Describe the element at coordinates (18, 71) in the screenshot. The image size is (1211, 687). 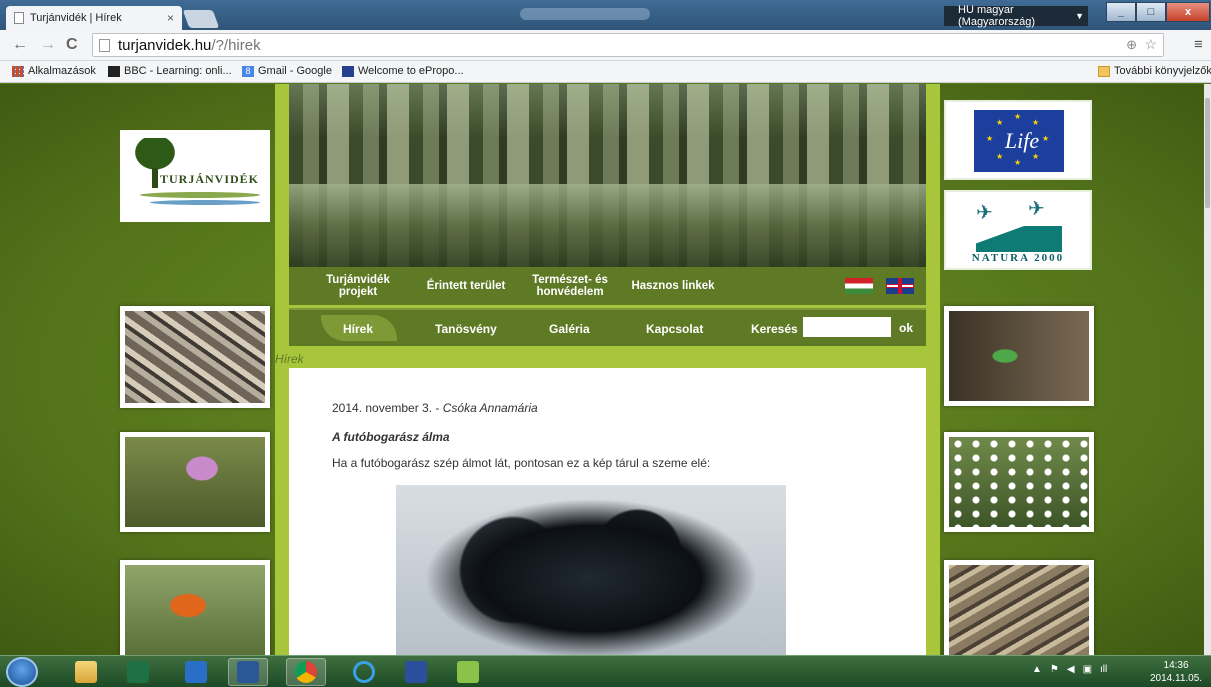
I see `apps-grid-icon` at that location.